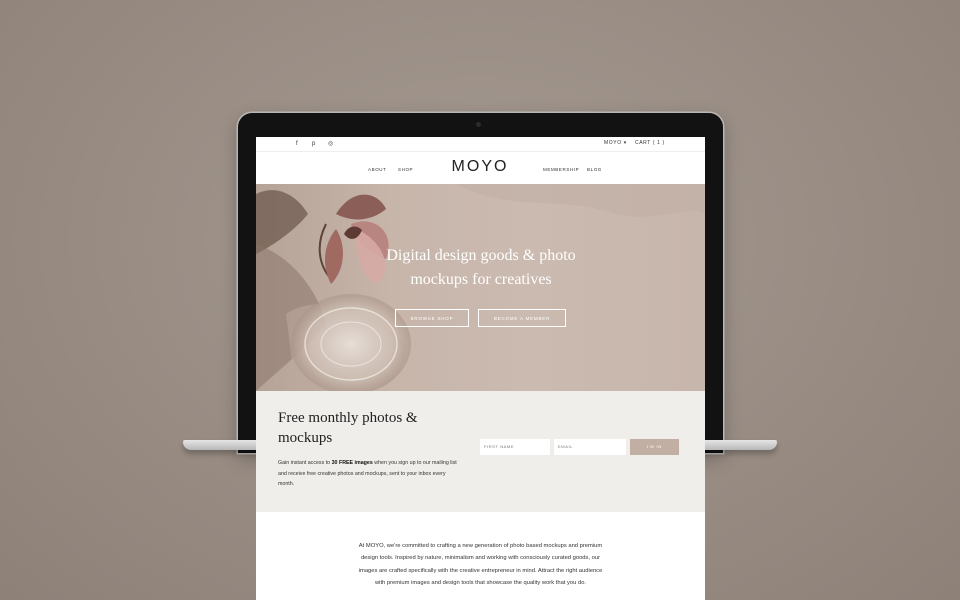  I want to click on chevron-down-icon: ▾, so click(625, 143).